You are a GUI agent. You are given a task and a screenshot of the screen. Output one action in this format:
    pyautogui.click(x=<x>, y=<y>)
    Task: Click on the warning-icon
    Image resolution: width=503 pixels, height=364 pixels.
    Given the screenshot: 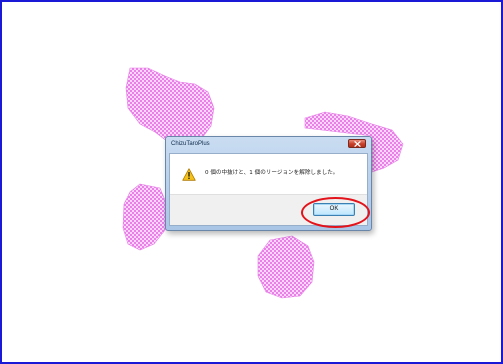 What is the action you would take?
    pyautogui.click(x=189, y=174)
    